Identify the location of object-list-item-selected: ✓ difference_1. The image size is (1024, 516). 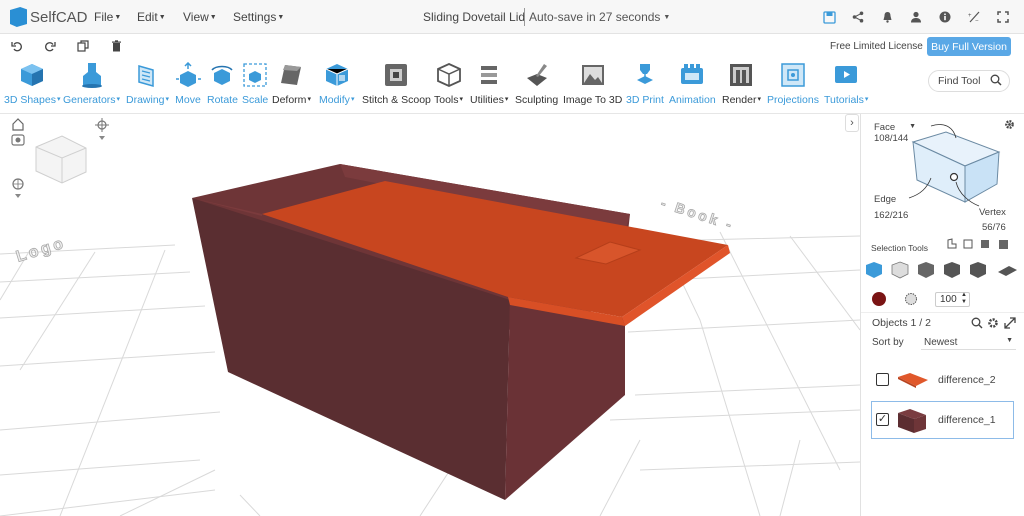
(942, 420).